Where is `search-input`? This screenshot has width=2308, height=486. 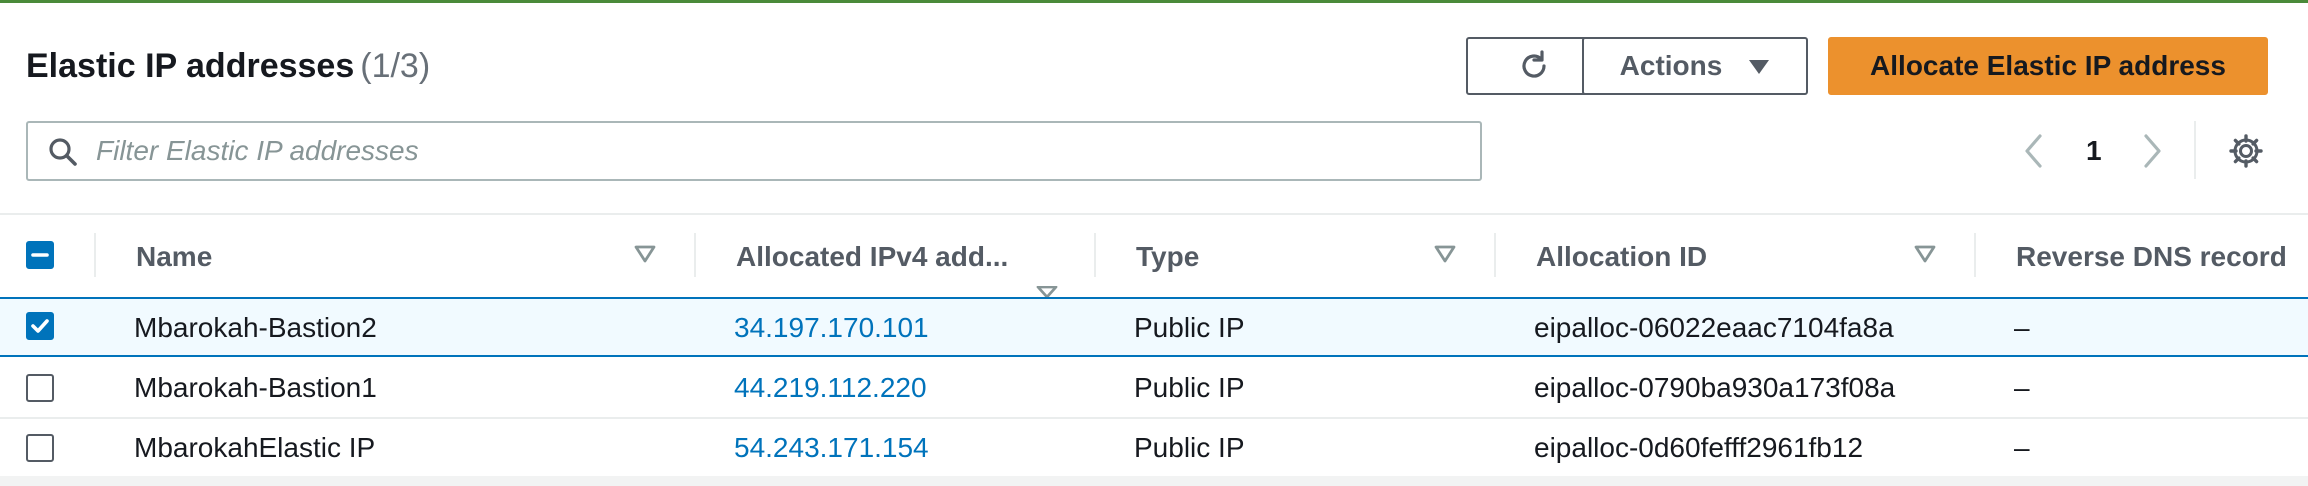
search-input is located at coordinates (776, 151).